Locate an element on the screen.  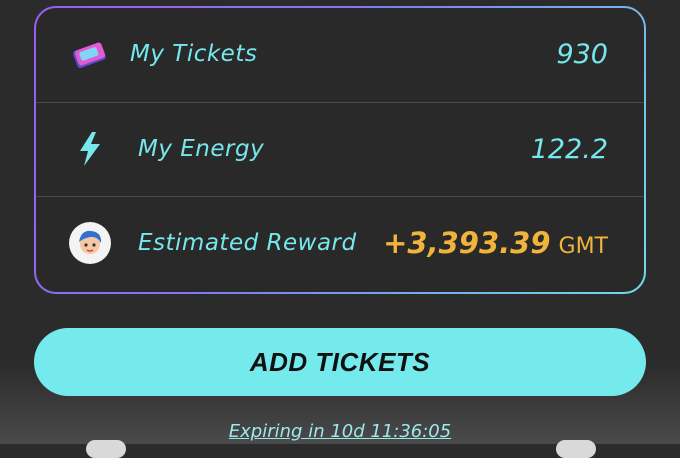
tickets-label: My Tickets is located at coordinates (194, 54).